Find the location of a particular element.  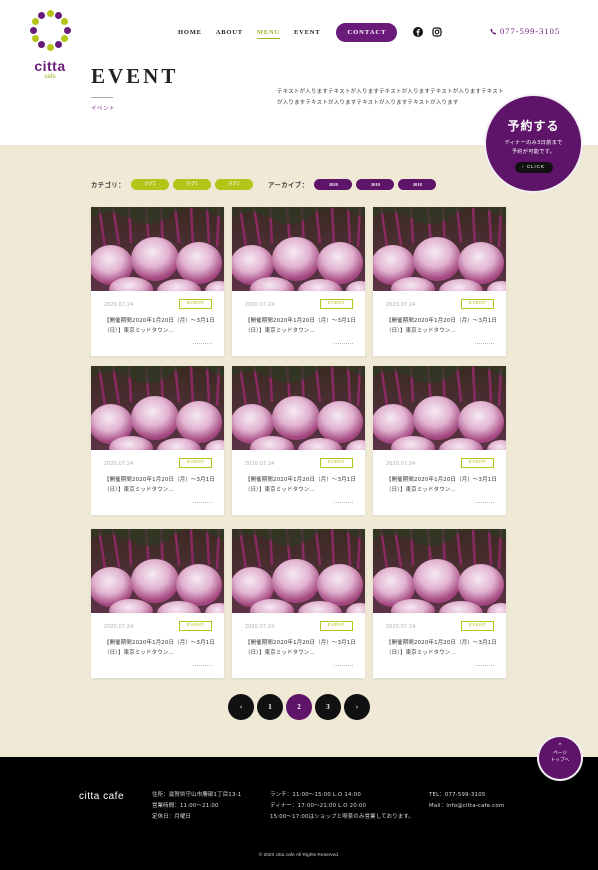

page-top-label: ページ is located at coordinates (560, 753).